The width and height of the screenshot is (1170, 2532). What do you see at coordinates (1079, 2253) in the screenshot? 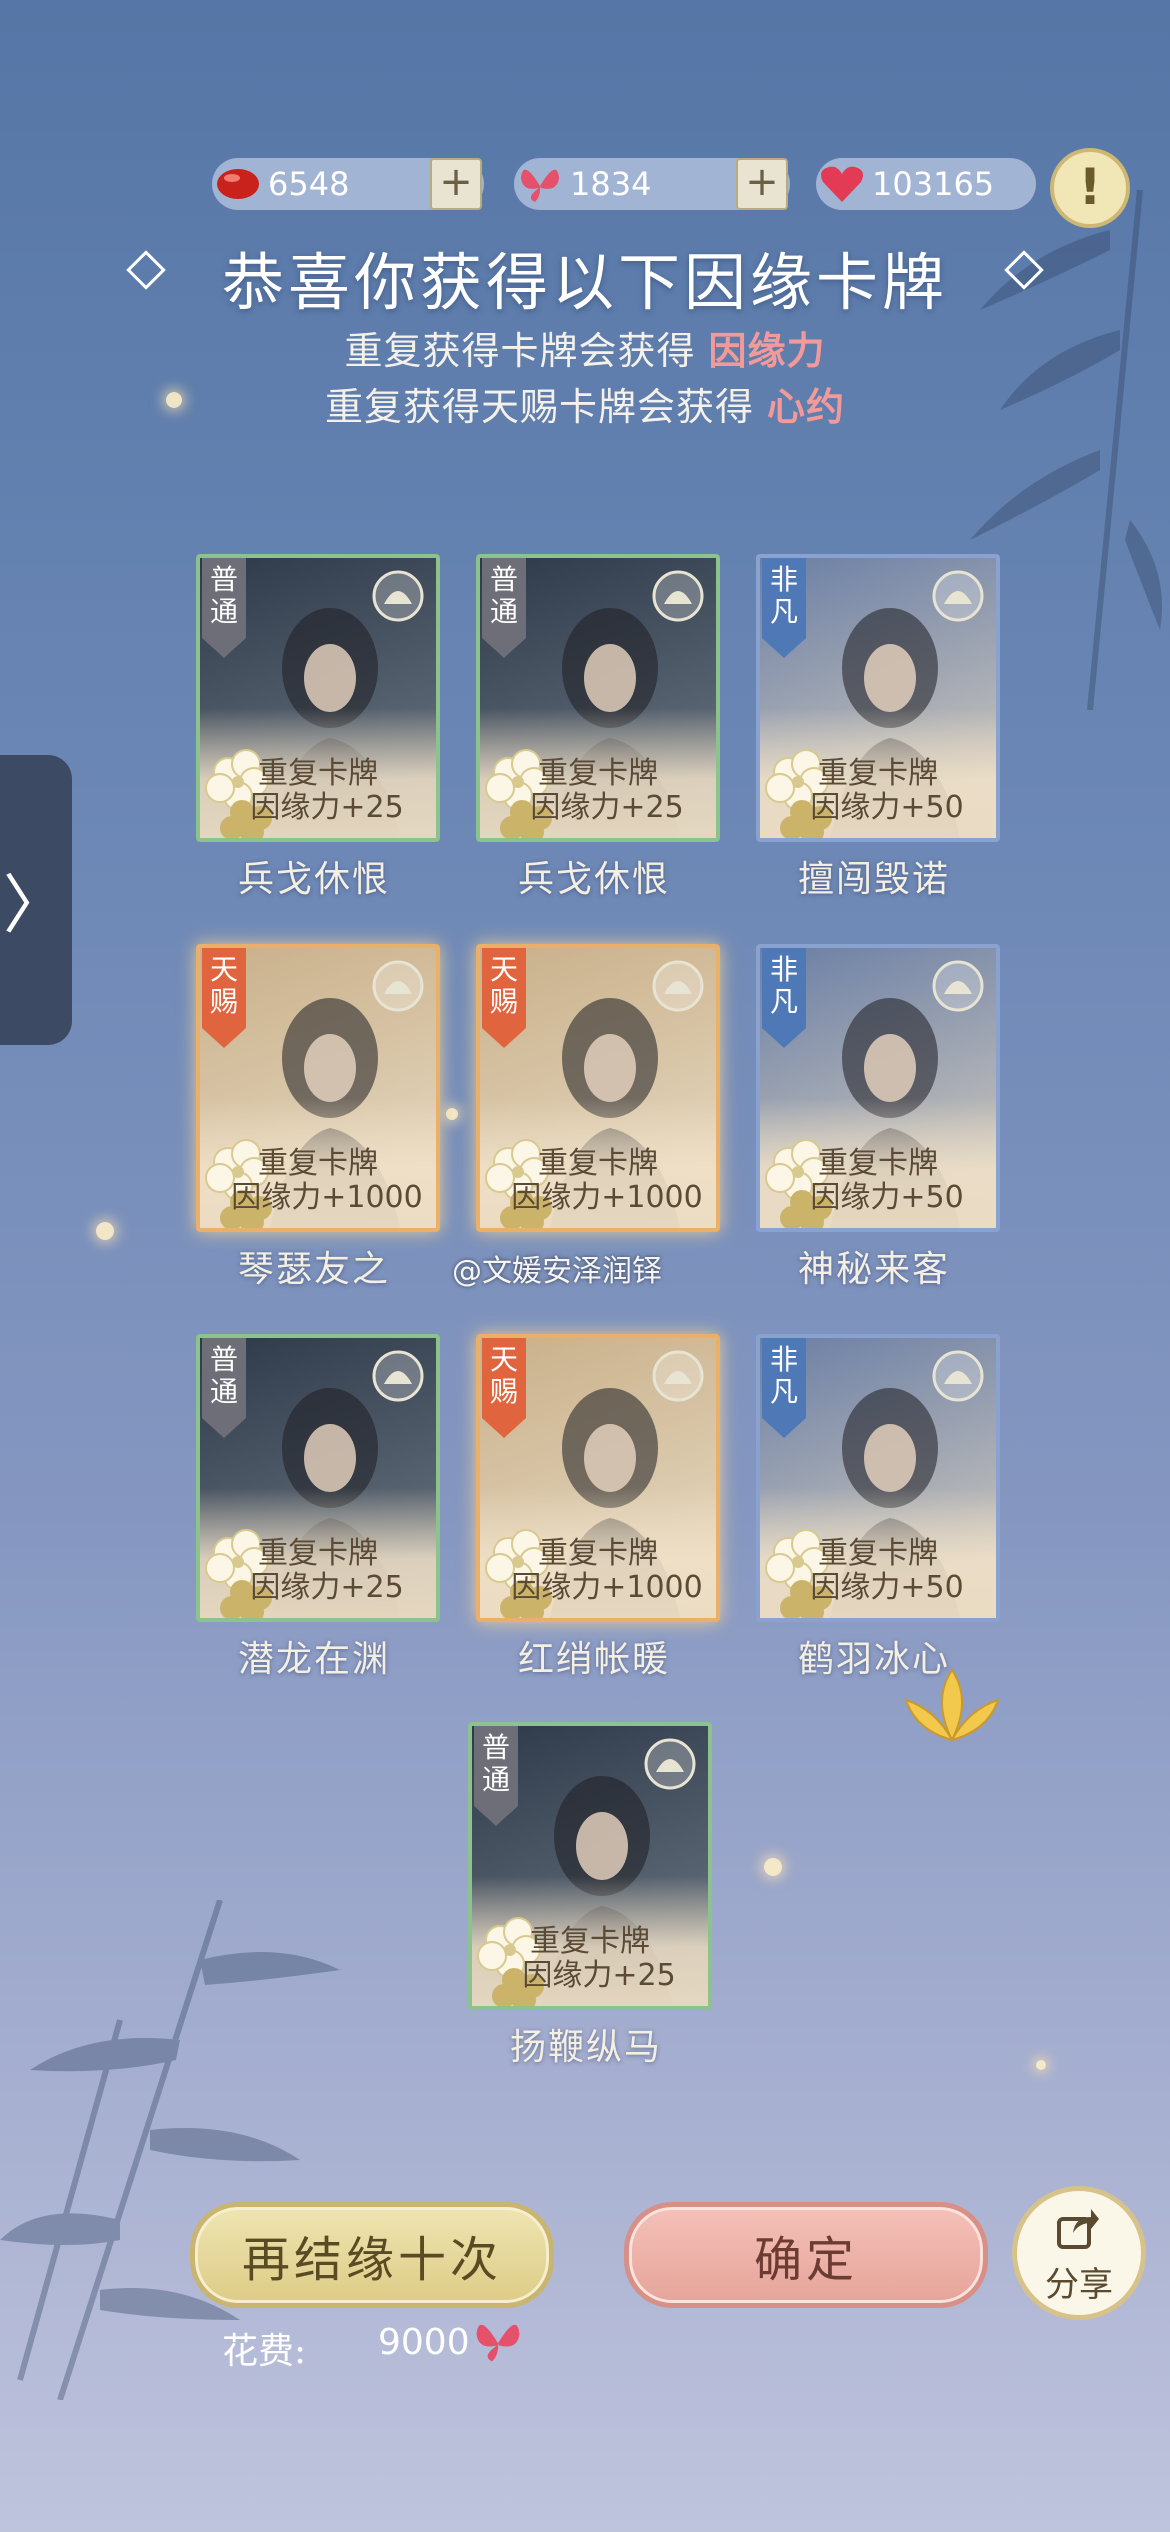
I see `share-button: 分享` at bounding box center [1079, 2253].